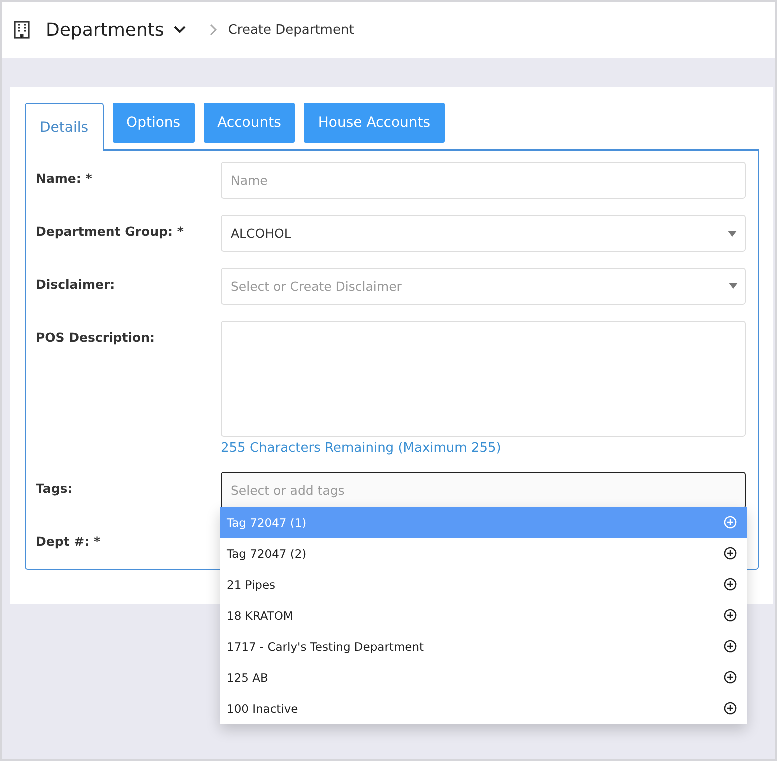 This screenshot has width=777, height=761. What do you see at coordinates (483, 677) in the screenshot?
I see `tag-option: 125 AB` at bounding box center [483, 677].